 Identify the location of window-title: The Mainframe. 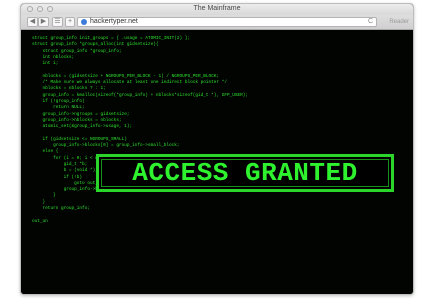
(217, 8).